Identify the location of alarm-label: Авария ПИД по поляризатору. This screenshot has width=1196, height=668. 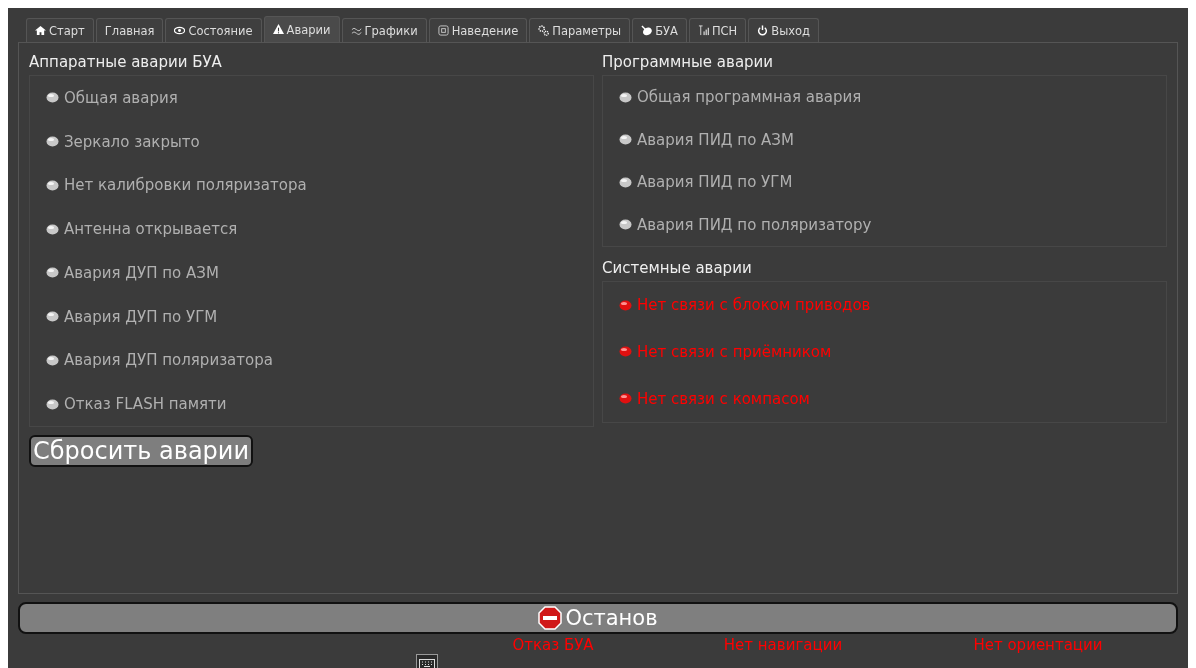
(754, 224).